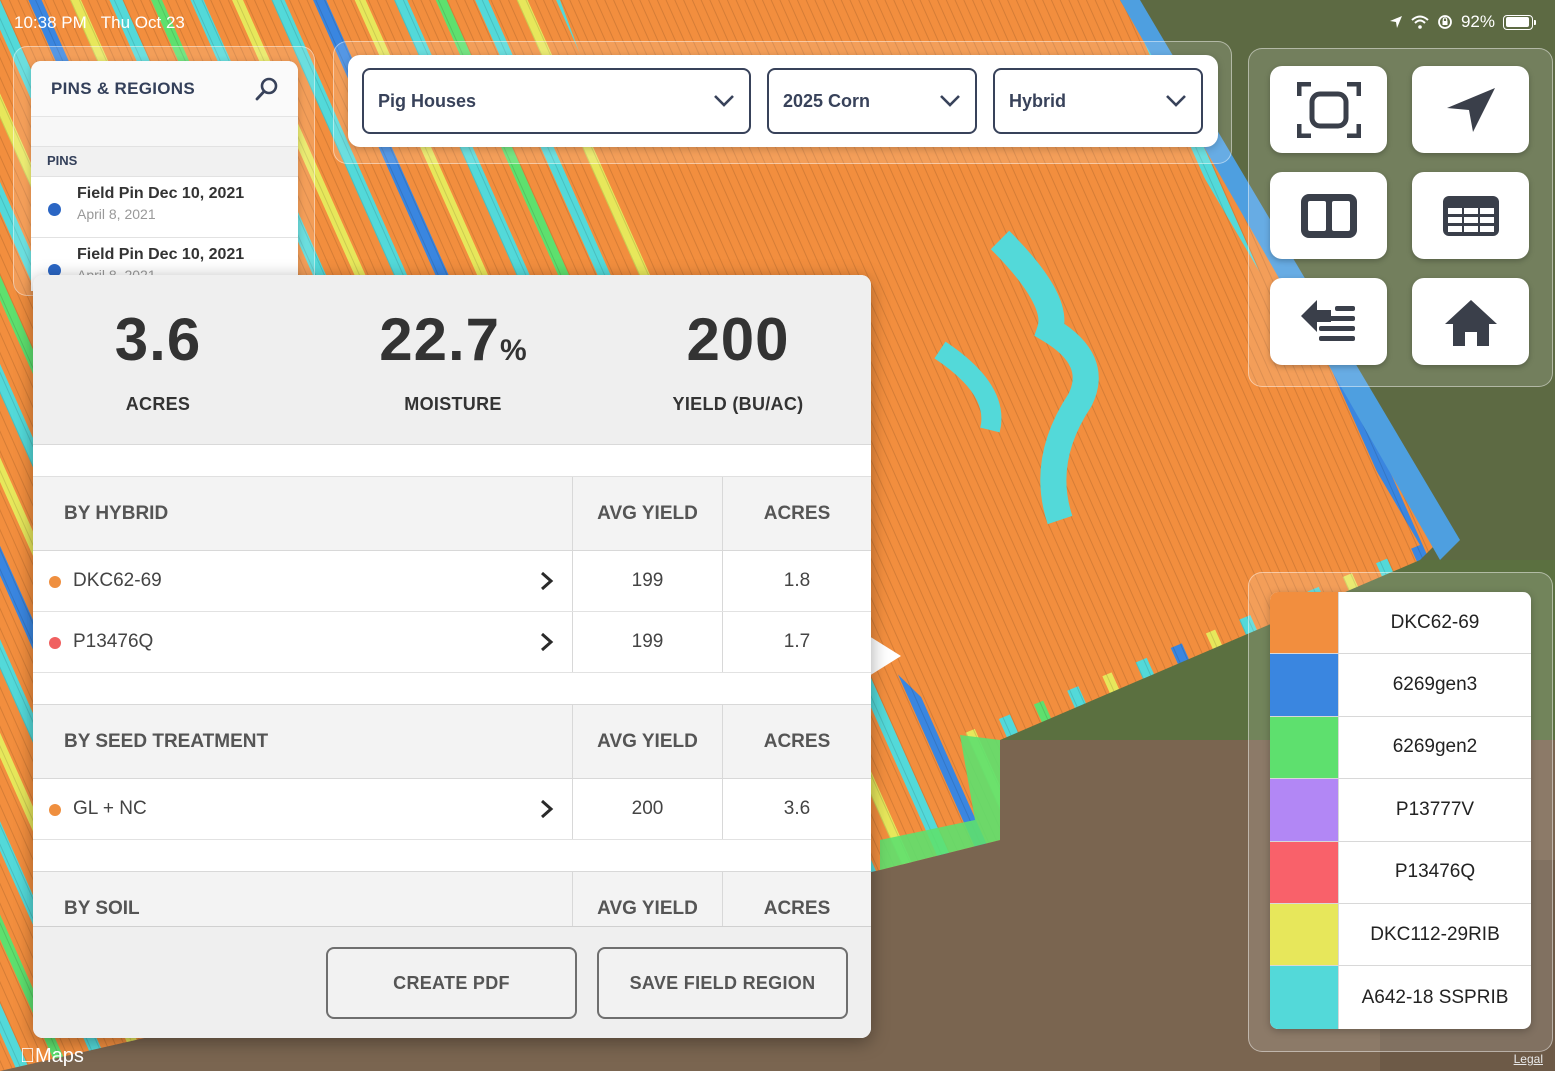 Image resolution: width=1555 pixels, height=1071 pixels. What do you see at coordinates (158, 404) in the screenshot?
I see `acres-label: ACRES` at bounding box center [158, 404].